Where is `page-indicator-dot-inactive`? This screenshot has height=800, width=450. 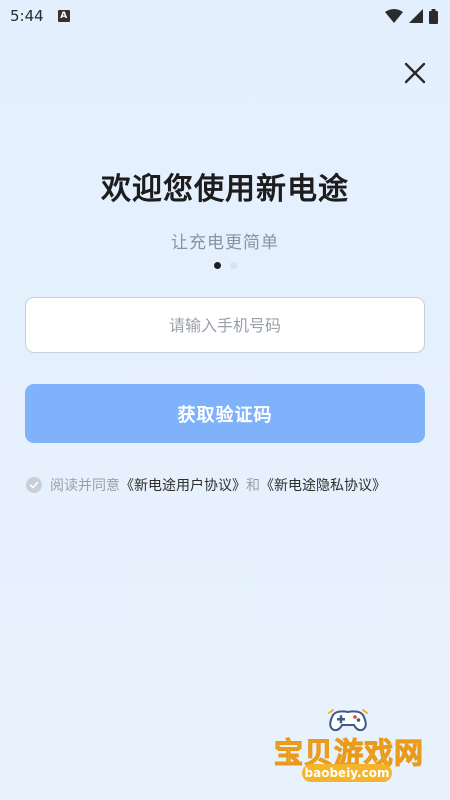
page-indicator-dot-inactive is located at coordinates (233, 265).